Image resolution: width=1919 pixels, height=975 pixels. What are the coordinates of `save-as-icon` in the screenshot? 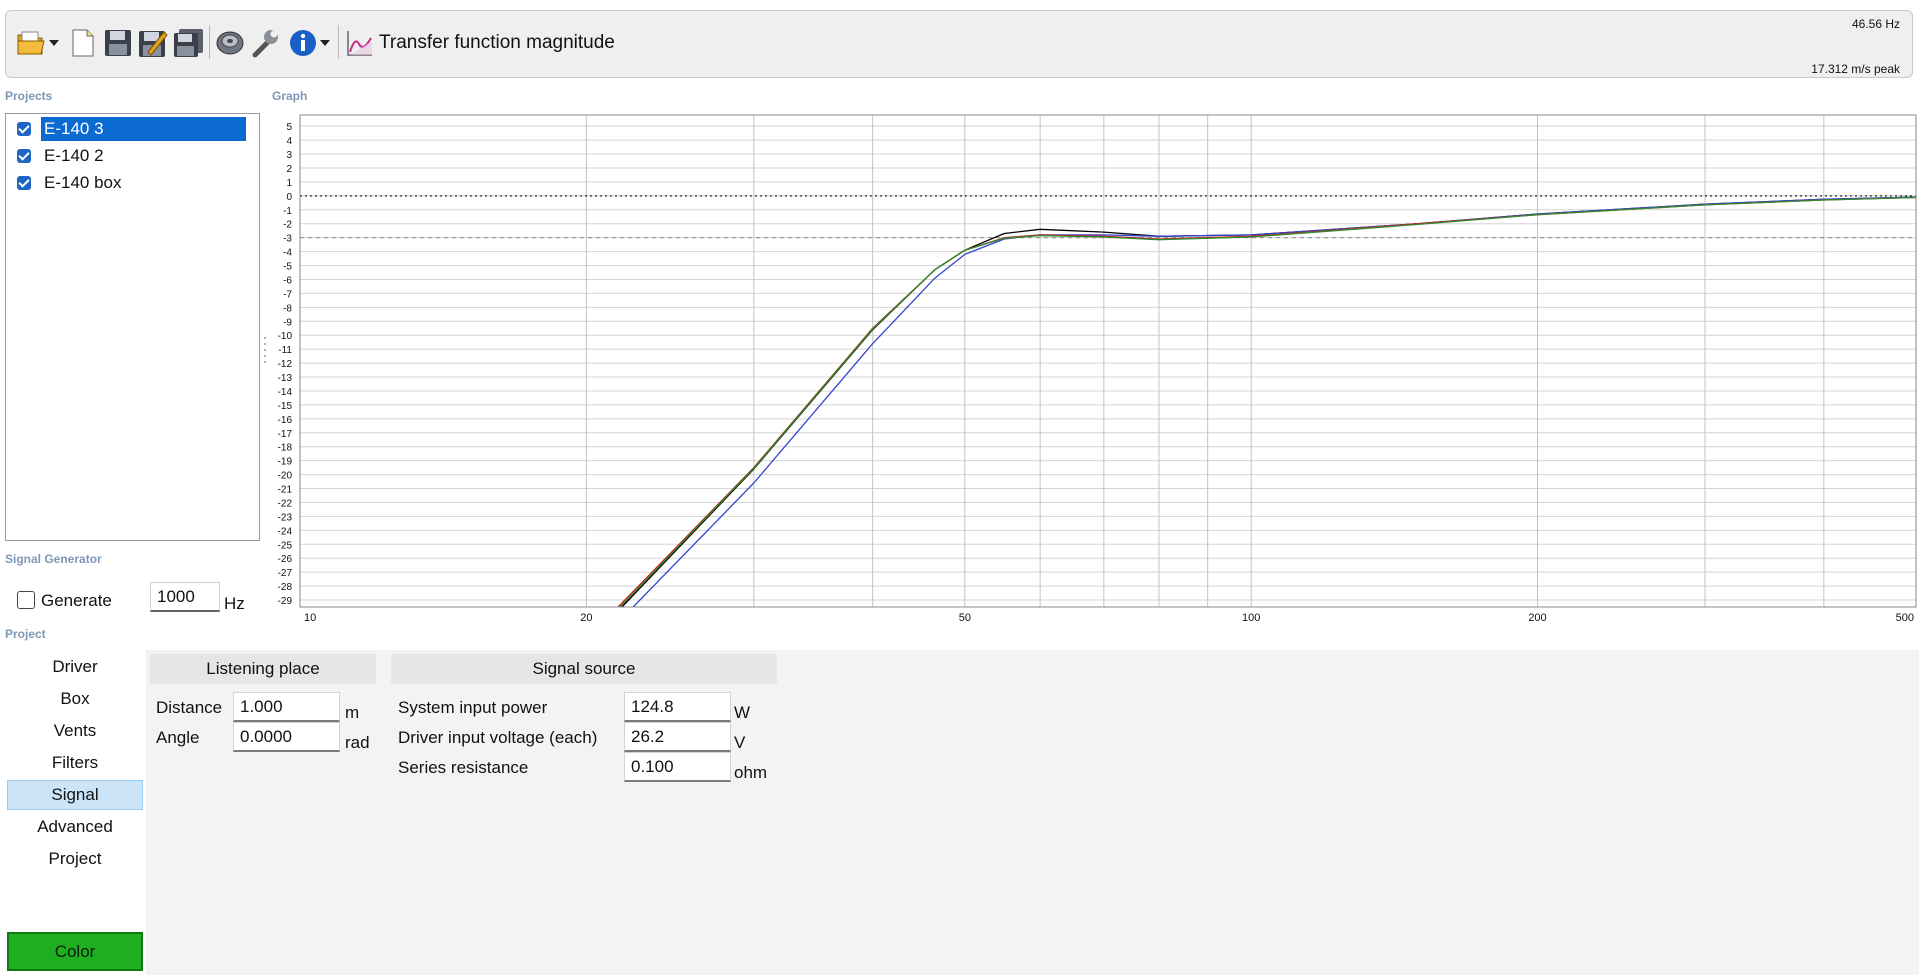 It's located at (153, 43).